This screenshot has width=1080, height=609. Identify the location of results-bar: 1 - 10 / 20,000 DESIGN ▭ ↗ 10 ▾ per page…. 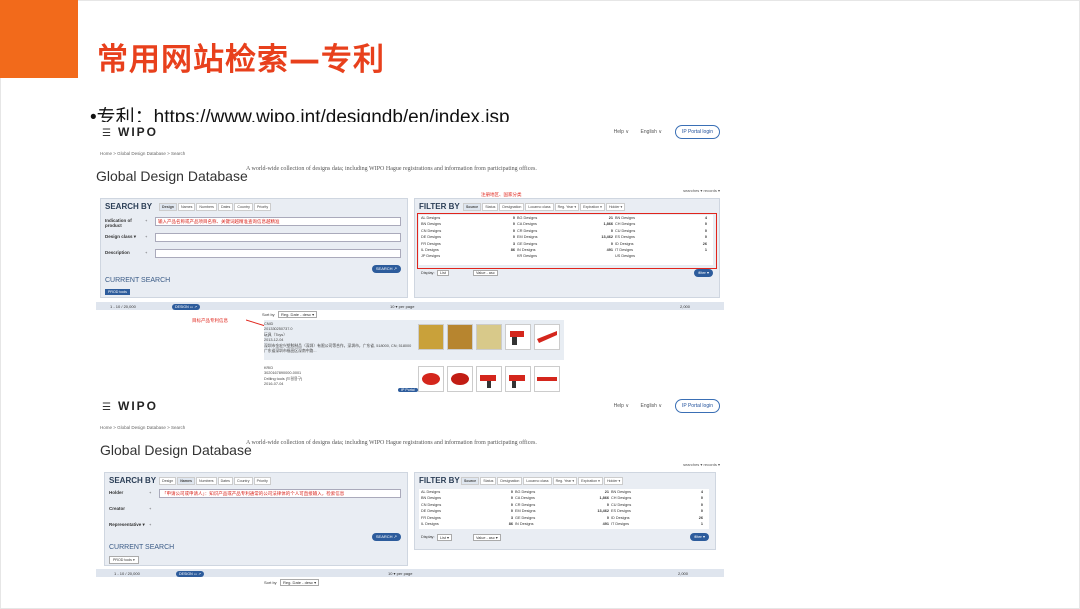
(410, 306).